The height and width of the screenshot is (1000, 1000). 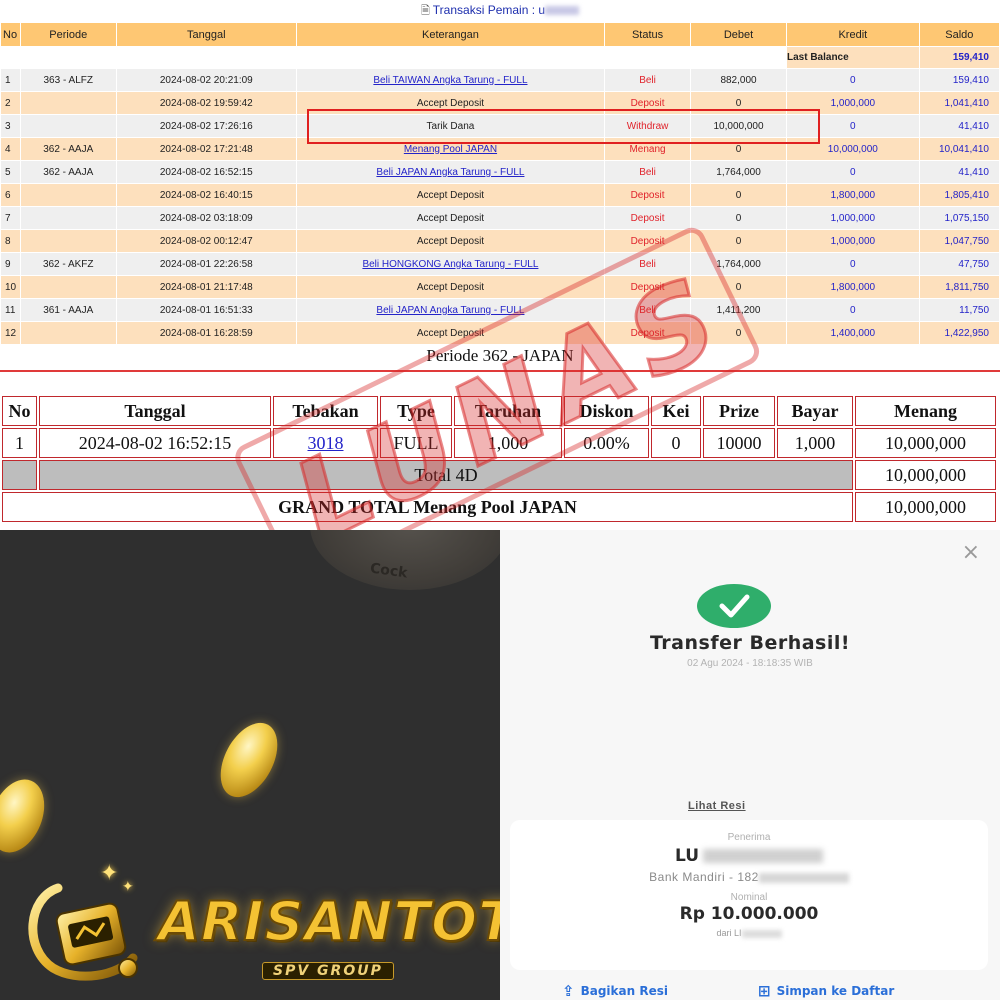 I want to click on redacted-sender, so click(x=761, y=933).